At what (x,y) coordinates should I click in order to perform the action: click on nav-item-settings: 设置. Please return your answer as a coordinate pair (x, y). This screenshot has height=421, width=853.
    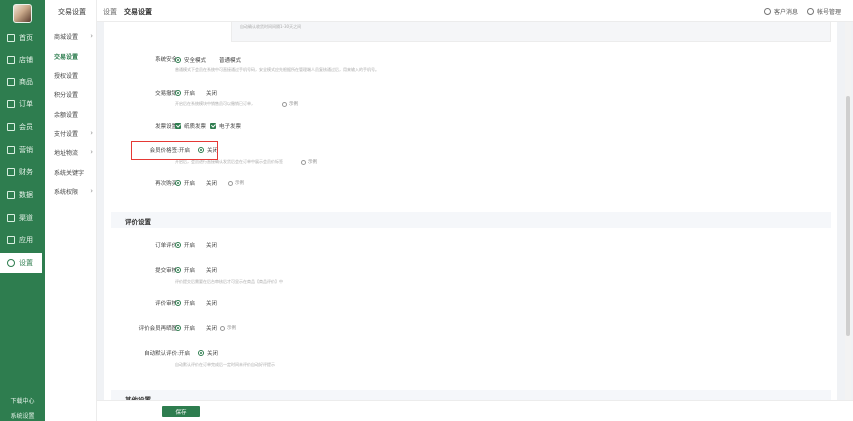
    Looking at the image, I should click on (21, 263).